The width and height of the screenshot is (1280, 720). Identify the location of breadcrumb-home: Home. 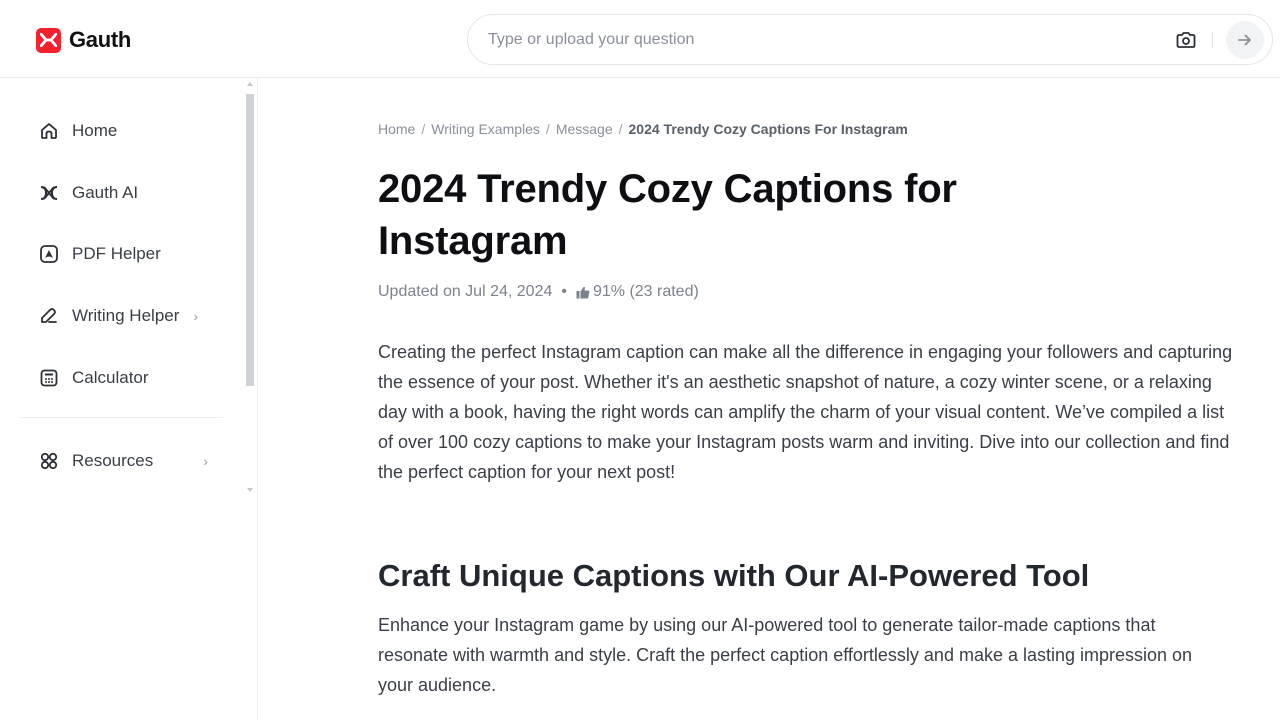
(396, 129).